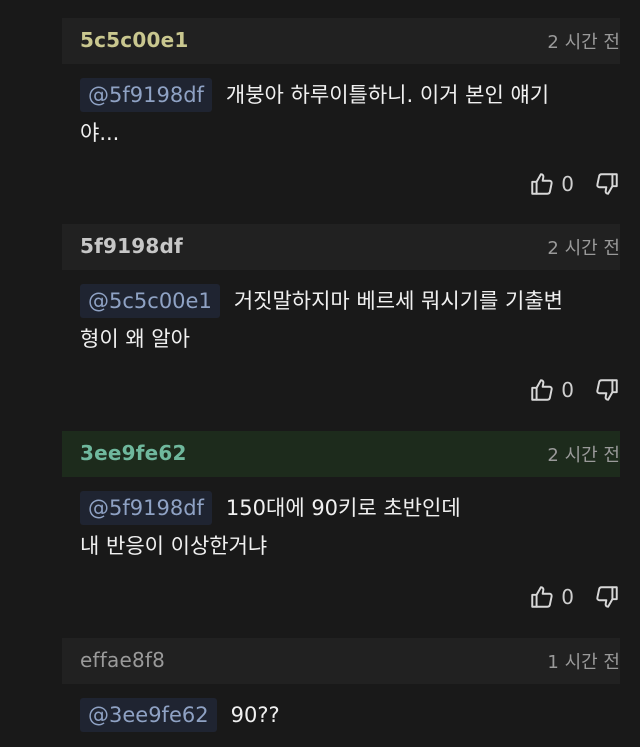  What do you see at coordinates (350, 715) in the screenshot?
I see `comment-body: @3ee9fe62 90??` at bounding box center [350, 715].